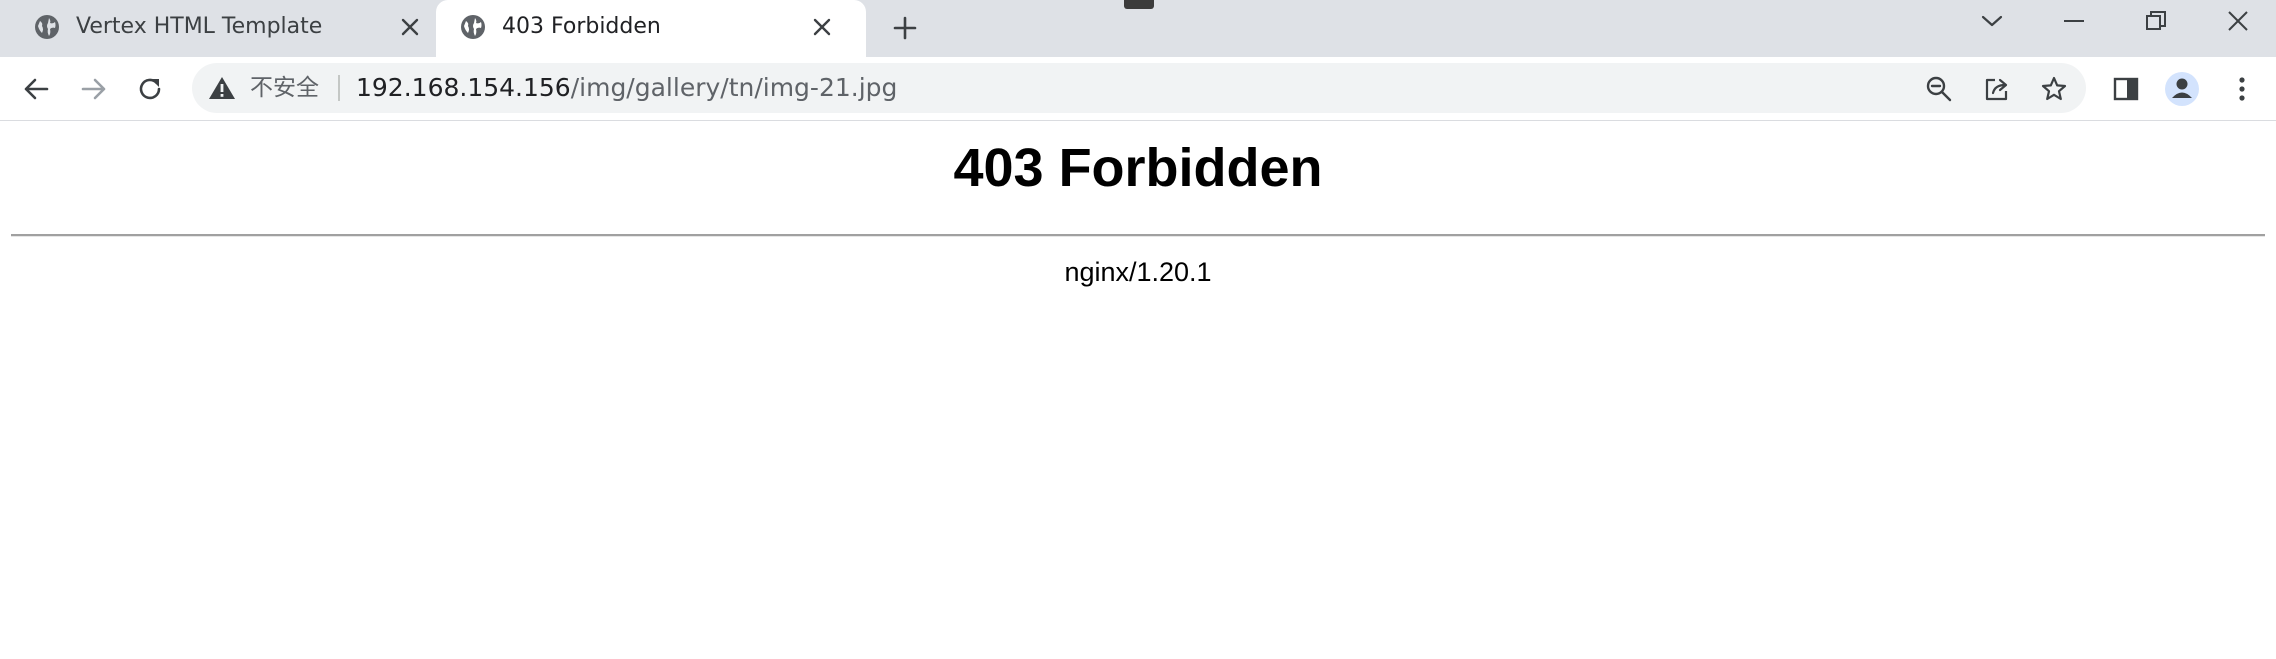 The width and height of the screenshot is (2276, 659). Describe the element at coordinates (2054, 89) in the screenshot. I see `star-icon` at that location.